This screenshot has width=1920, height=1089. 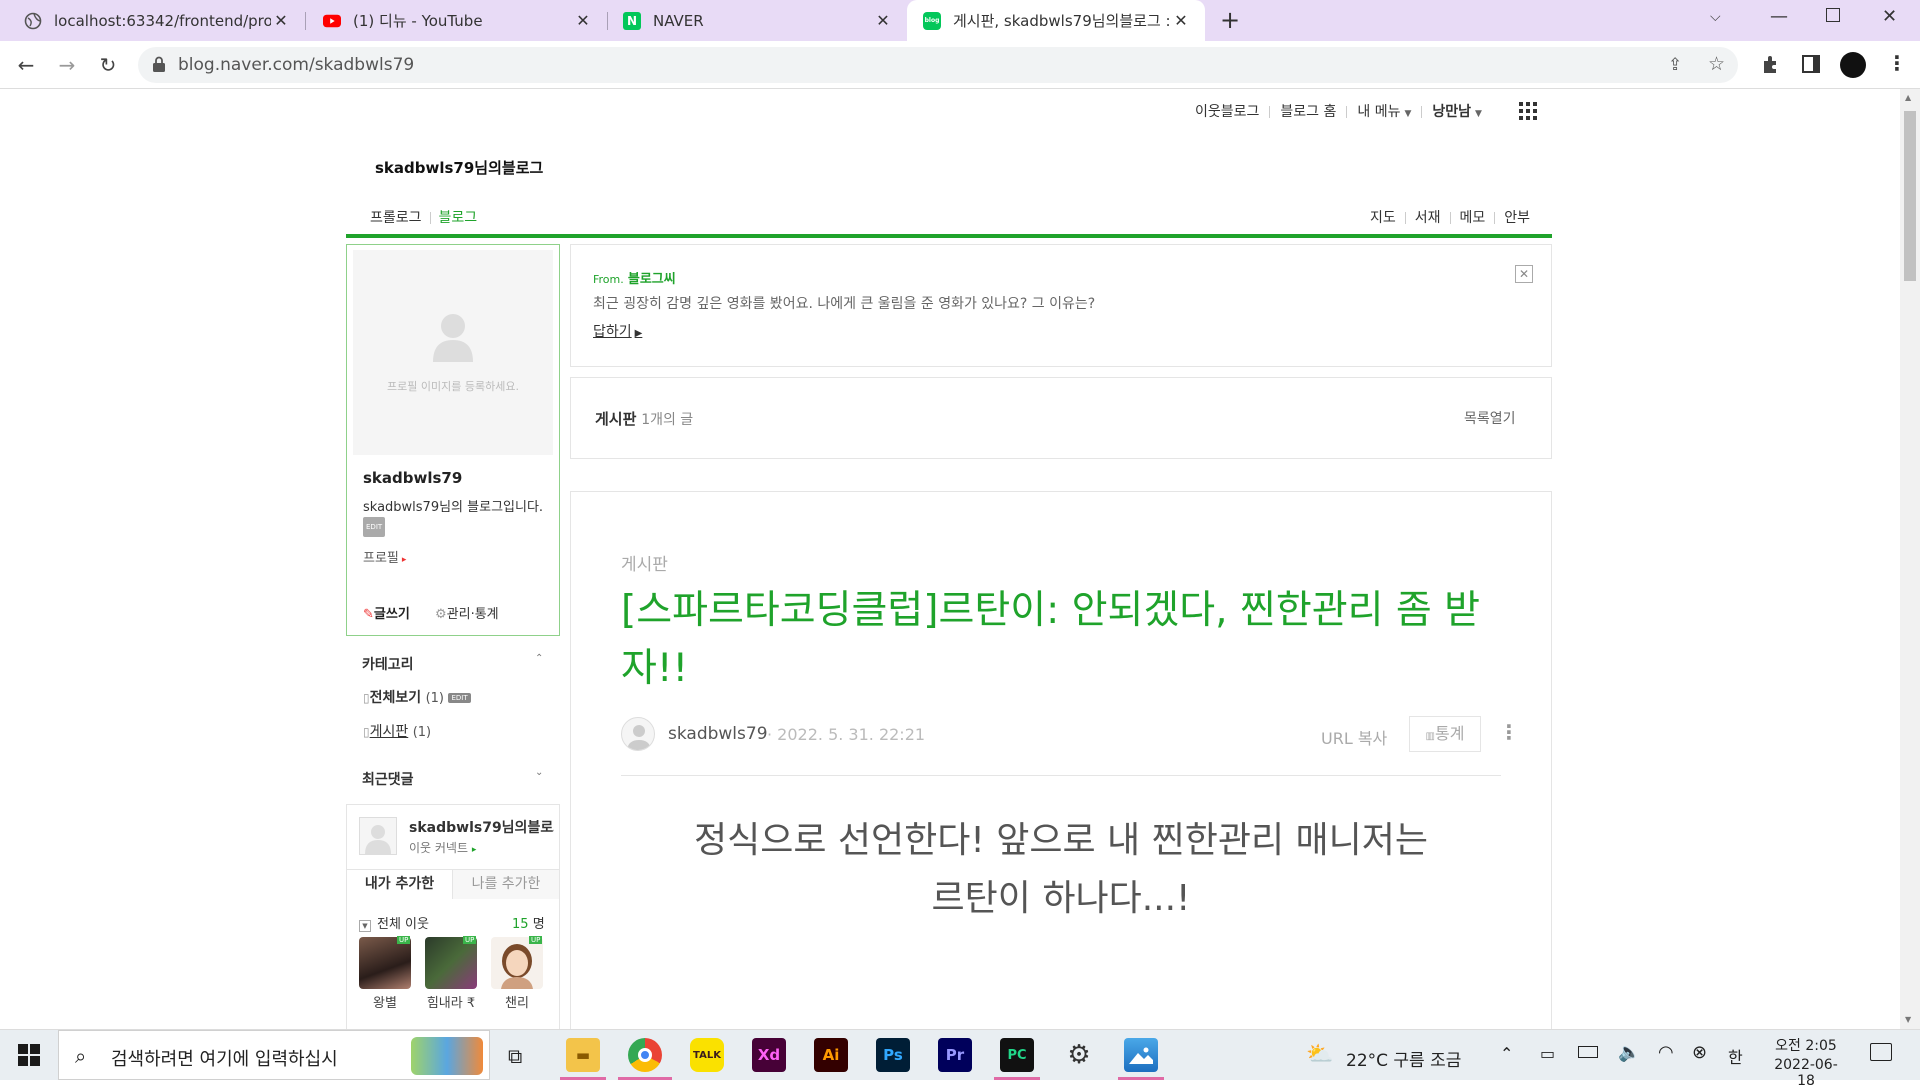 I want to click on new-tab-icon: +, so click(x=1230, y=20).